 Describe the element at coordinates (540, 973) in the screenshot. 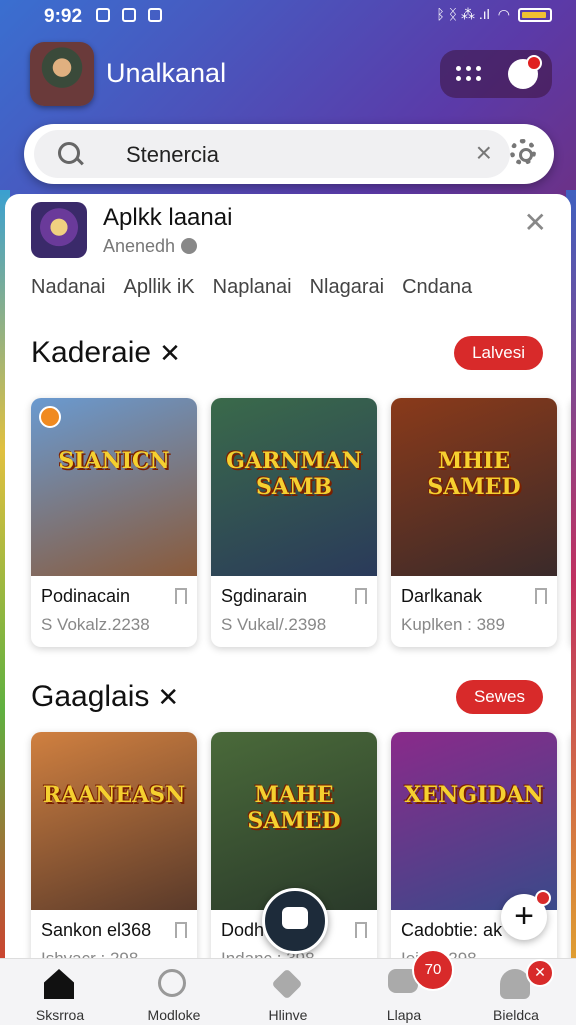

I see `notification-badge: ✕` at that location.